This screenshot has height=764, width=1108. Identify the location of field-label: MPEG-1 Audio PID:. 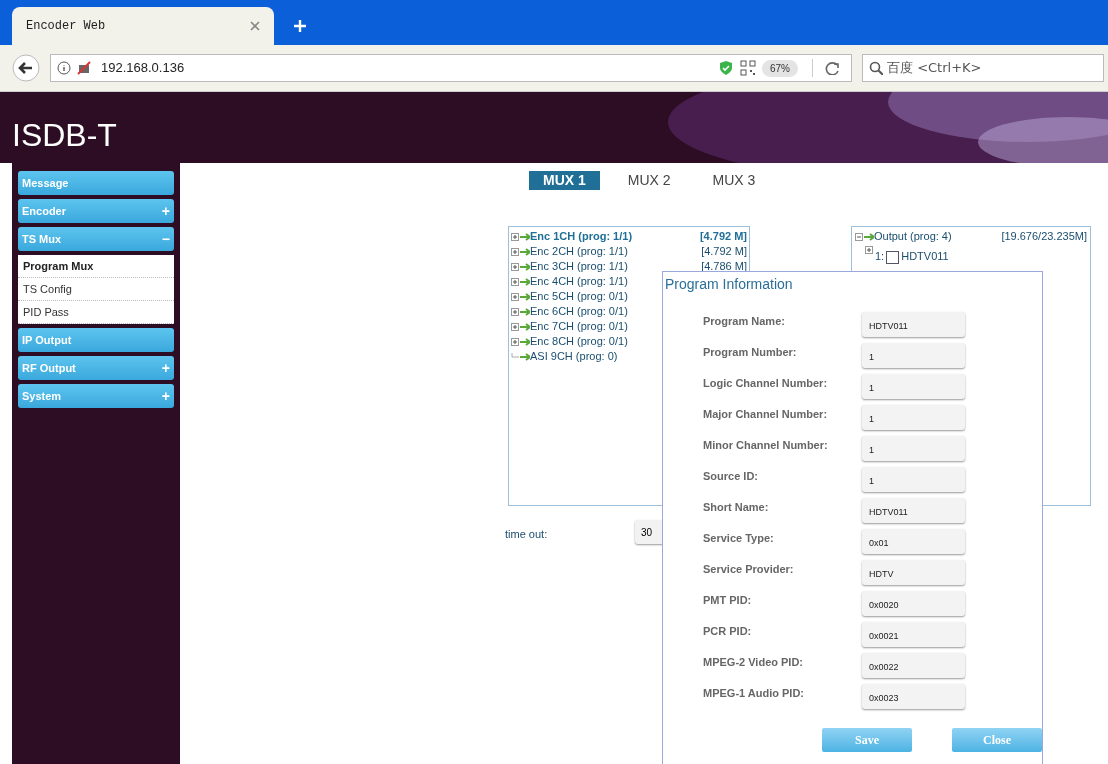
(754, 693).